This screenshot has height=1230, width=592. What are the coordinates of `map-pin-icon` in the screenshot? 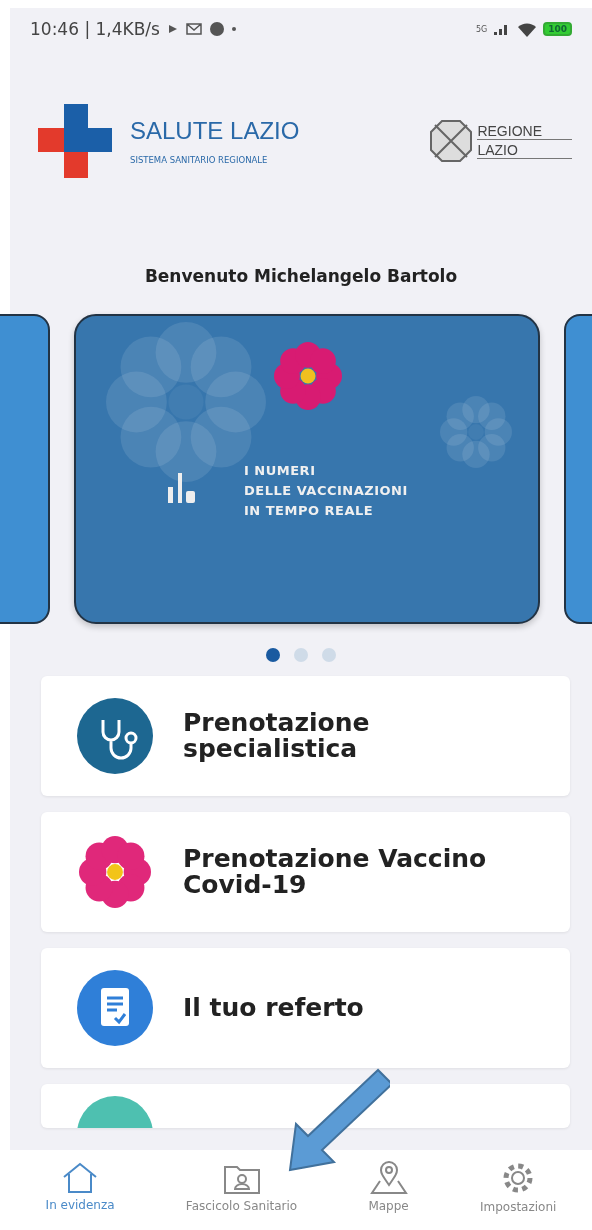 It's located at (388, 1178).